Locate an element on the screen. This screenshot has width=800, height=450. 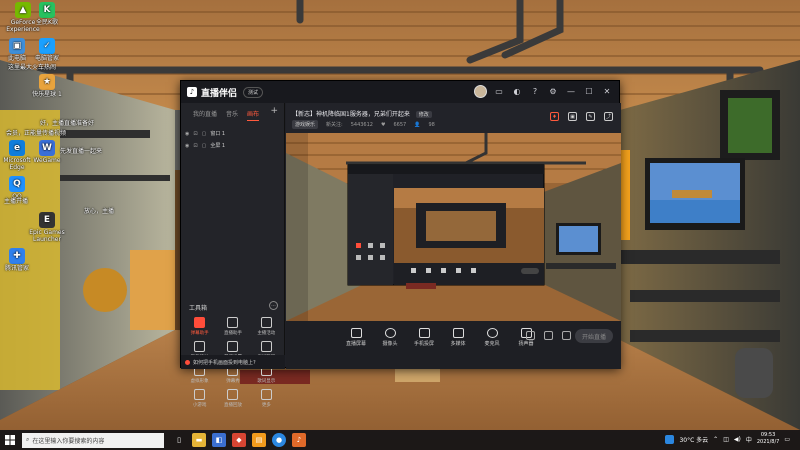
scene-item: ◉ ⊡ ▢ 全屏 1 is located at coordinates (232, 145).